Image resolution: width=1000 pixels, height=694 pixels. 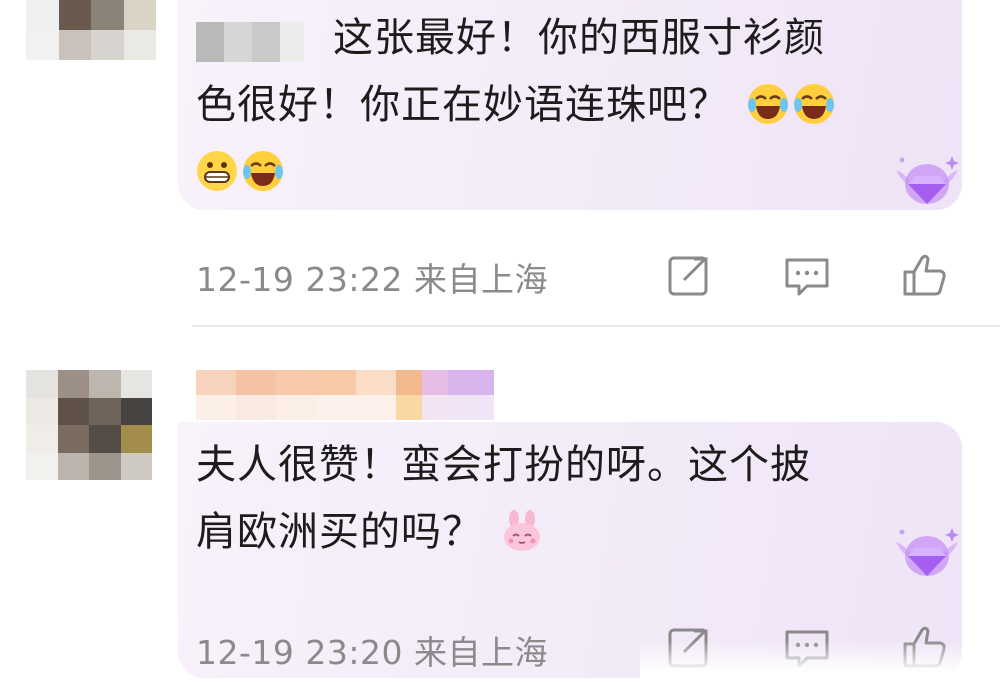 What do you see at coordinates (807, 275) in the screenshot?
I see `reply-icon` at bounding box center [807, 275].